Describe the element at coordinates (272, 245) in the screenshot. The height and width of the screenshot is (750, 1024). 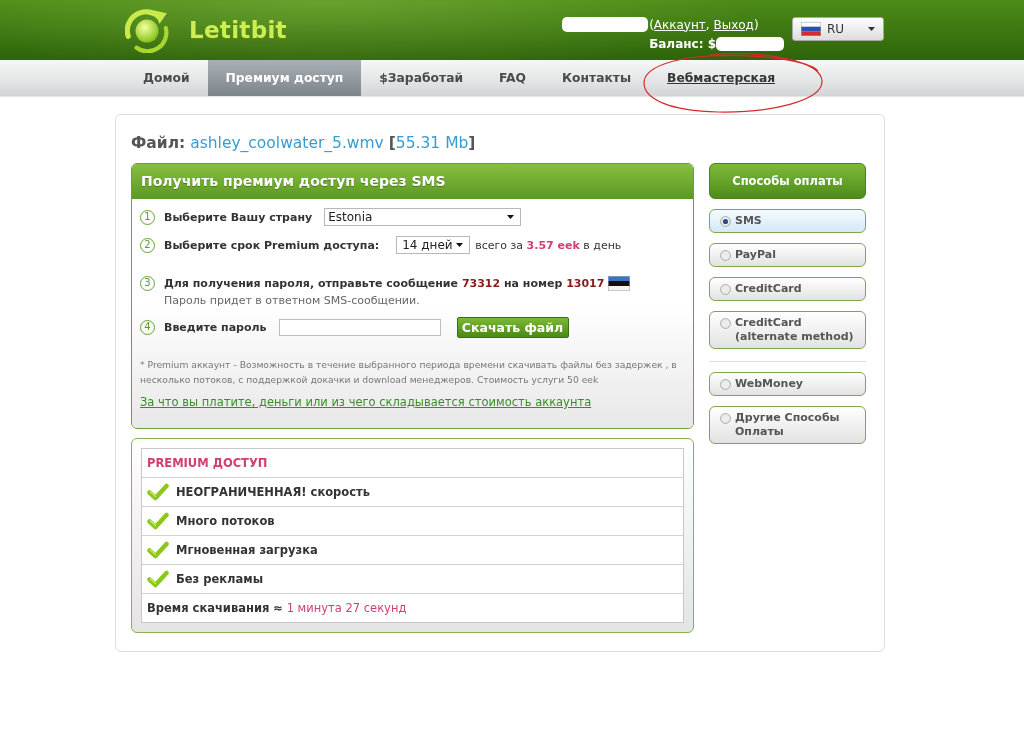
I see `step-label: Выберите срок Premium доступа:` at that location.